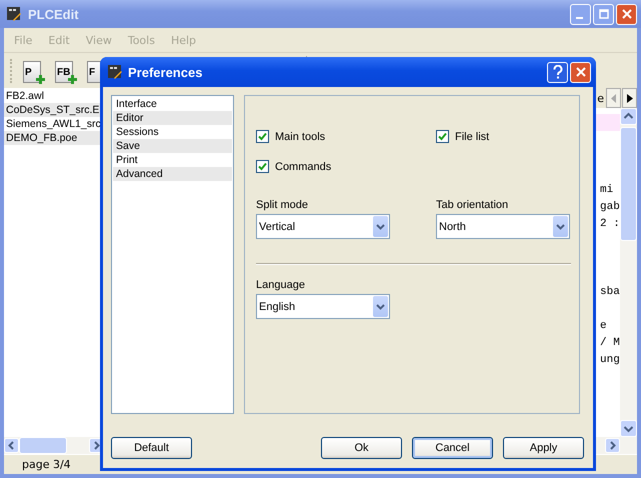 The height and width of the screenshot is (478, 641). I want to click on category-item: Sessions, so click(172, 132).